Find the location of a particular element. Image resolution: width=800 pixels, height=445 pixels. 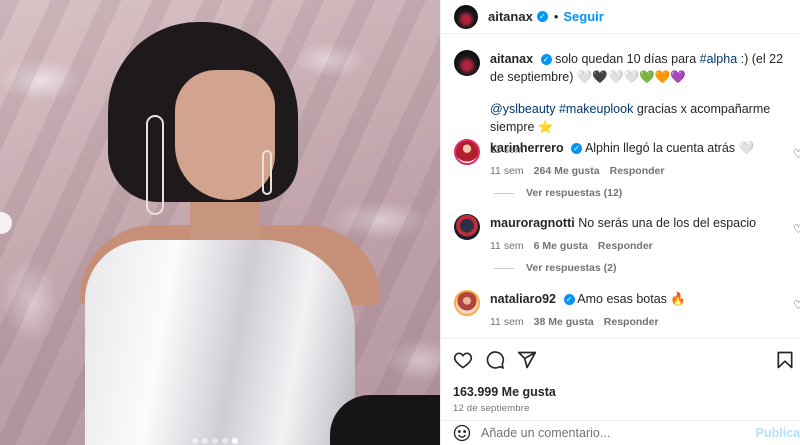

view-replies-button: Ver respuestas (12) is located at coordinates (558, 193).